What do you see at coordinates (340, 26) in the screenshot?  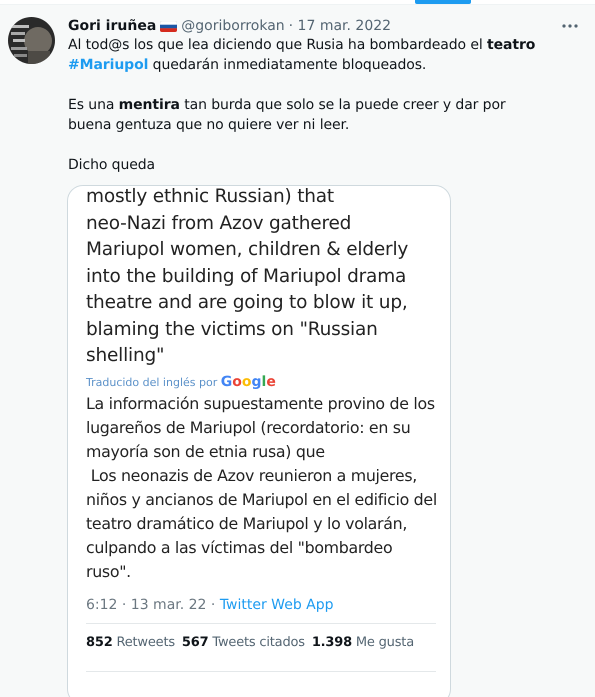 I see `tweet-date: · 17 mar. 2022` at bounding box center [340, 26].